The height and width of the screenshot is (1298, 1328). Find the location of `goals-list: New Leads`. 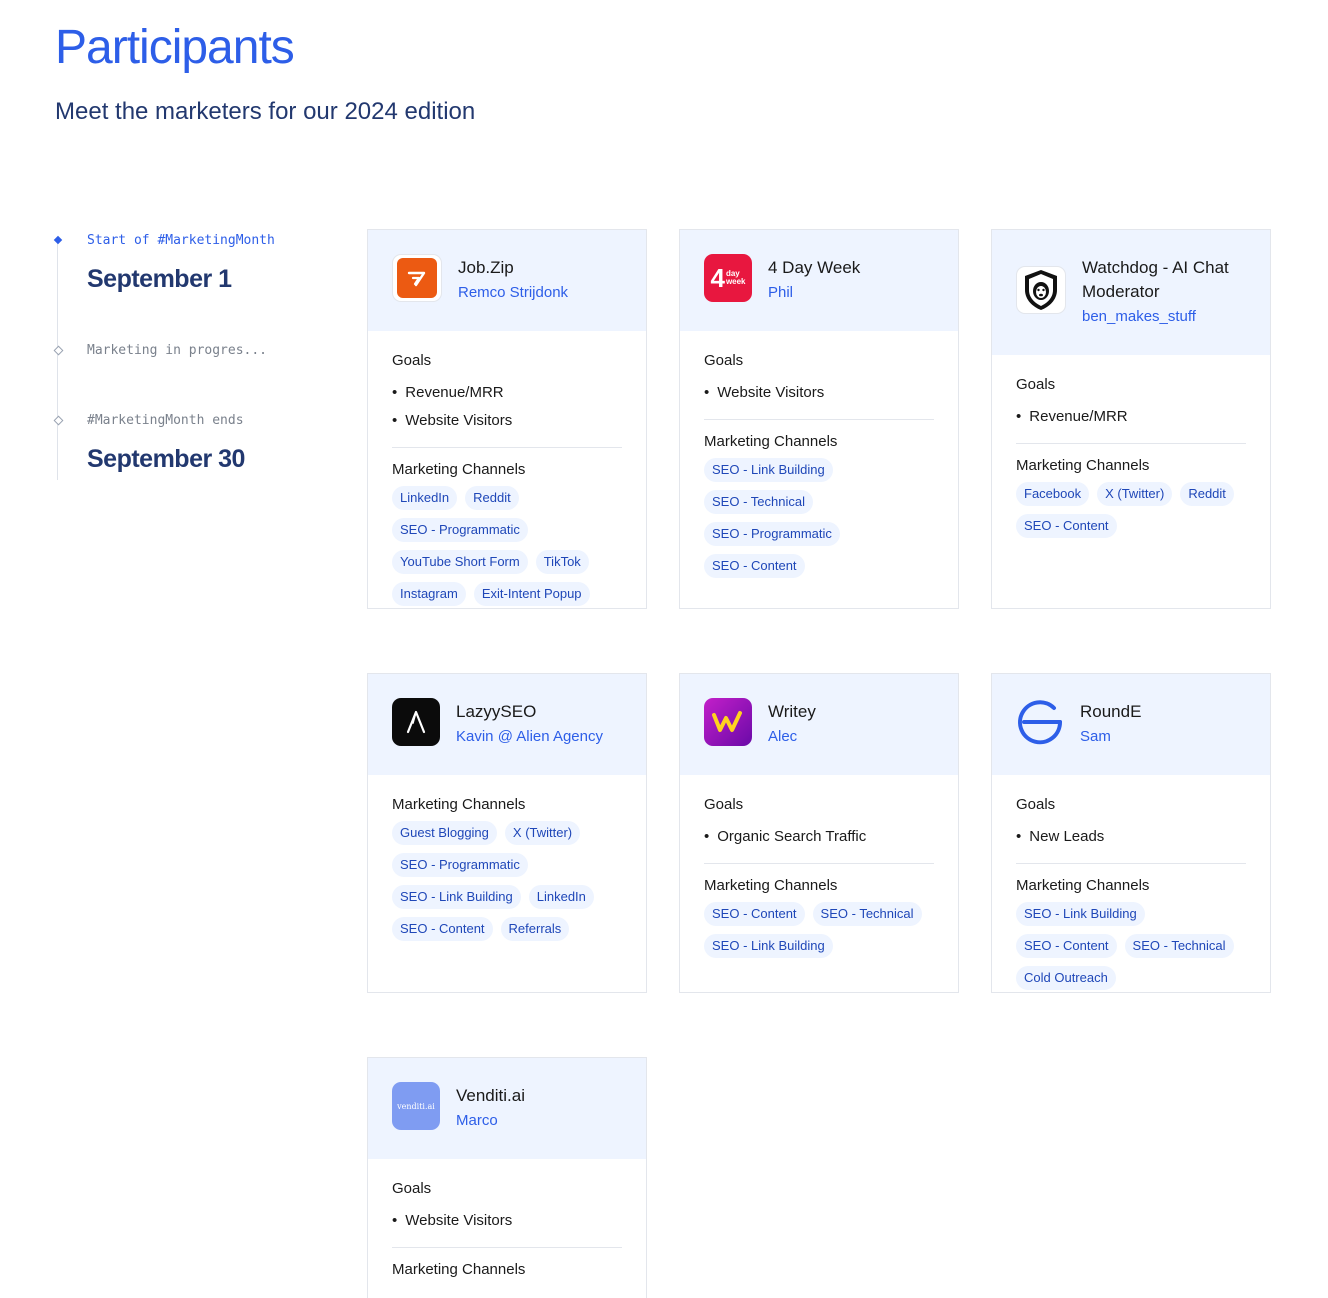

goals-list: New Leads is located at coordinates (1131, 843).